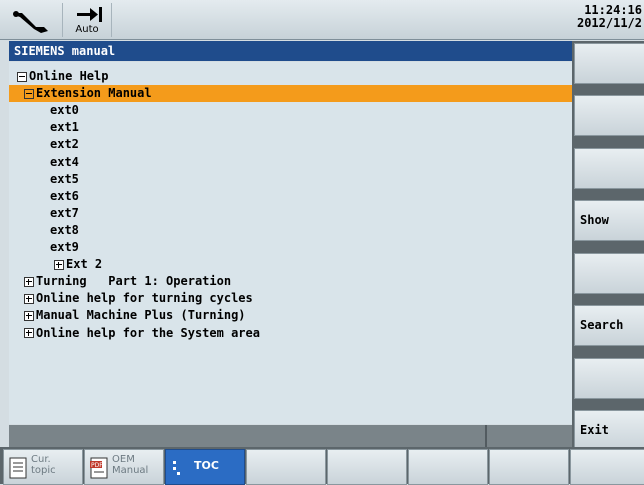 This screenshot has width=644, height=485. What do you see at coordinates (290, 230) in the screenshot?
I see `tree-item: ext8` at bounding box center [290, 230].